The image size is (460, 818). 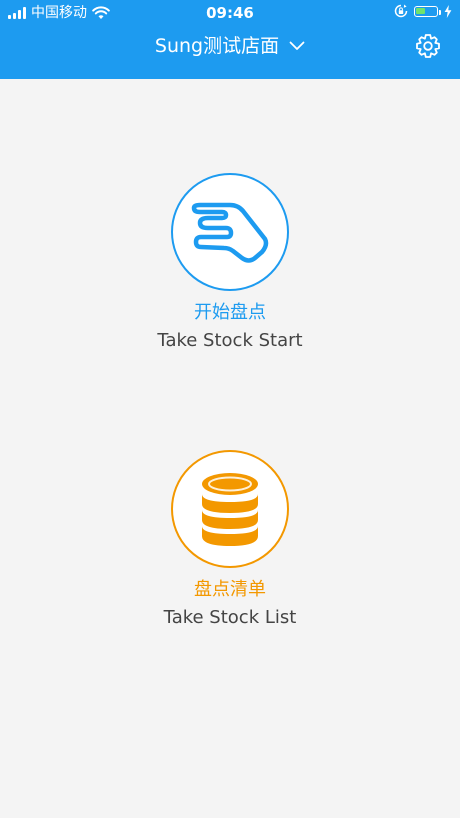 What do you see at coordinates (230, 312) in the screenshot?
I see `take-stock-start-label-cn: 开始盘点` at bounding box center [230, 312].